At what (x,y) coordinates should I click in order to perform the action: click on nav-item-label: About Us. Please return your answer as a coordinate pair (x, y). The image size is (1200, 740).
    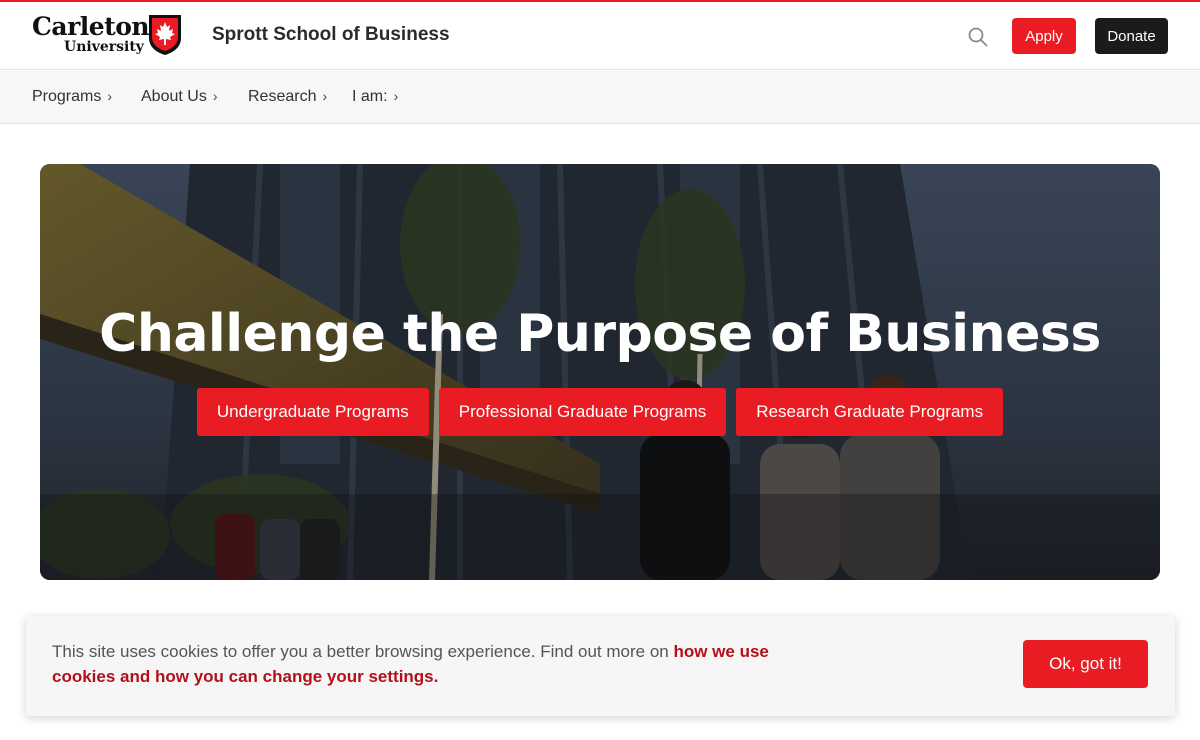
    Looking at the image, I should click on (174, 96).